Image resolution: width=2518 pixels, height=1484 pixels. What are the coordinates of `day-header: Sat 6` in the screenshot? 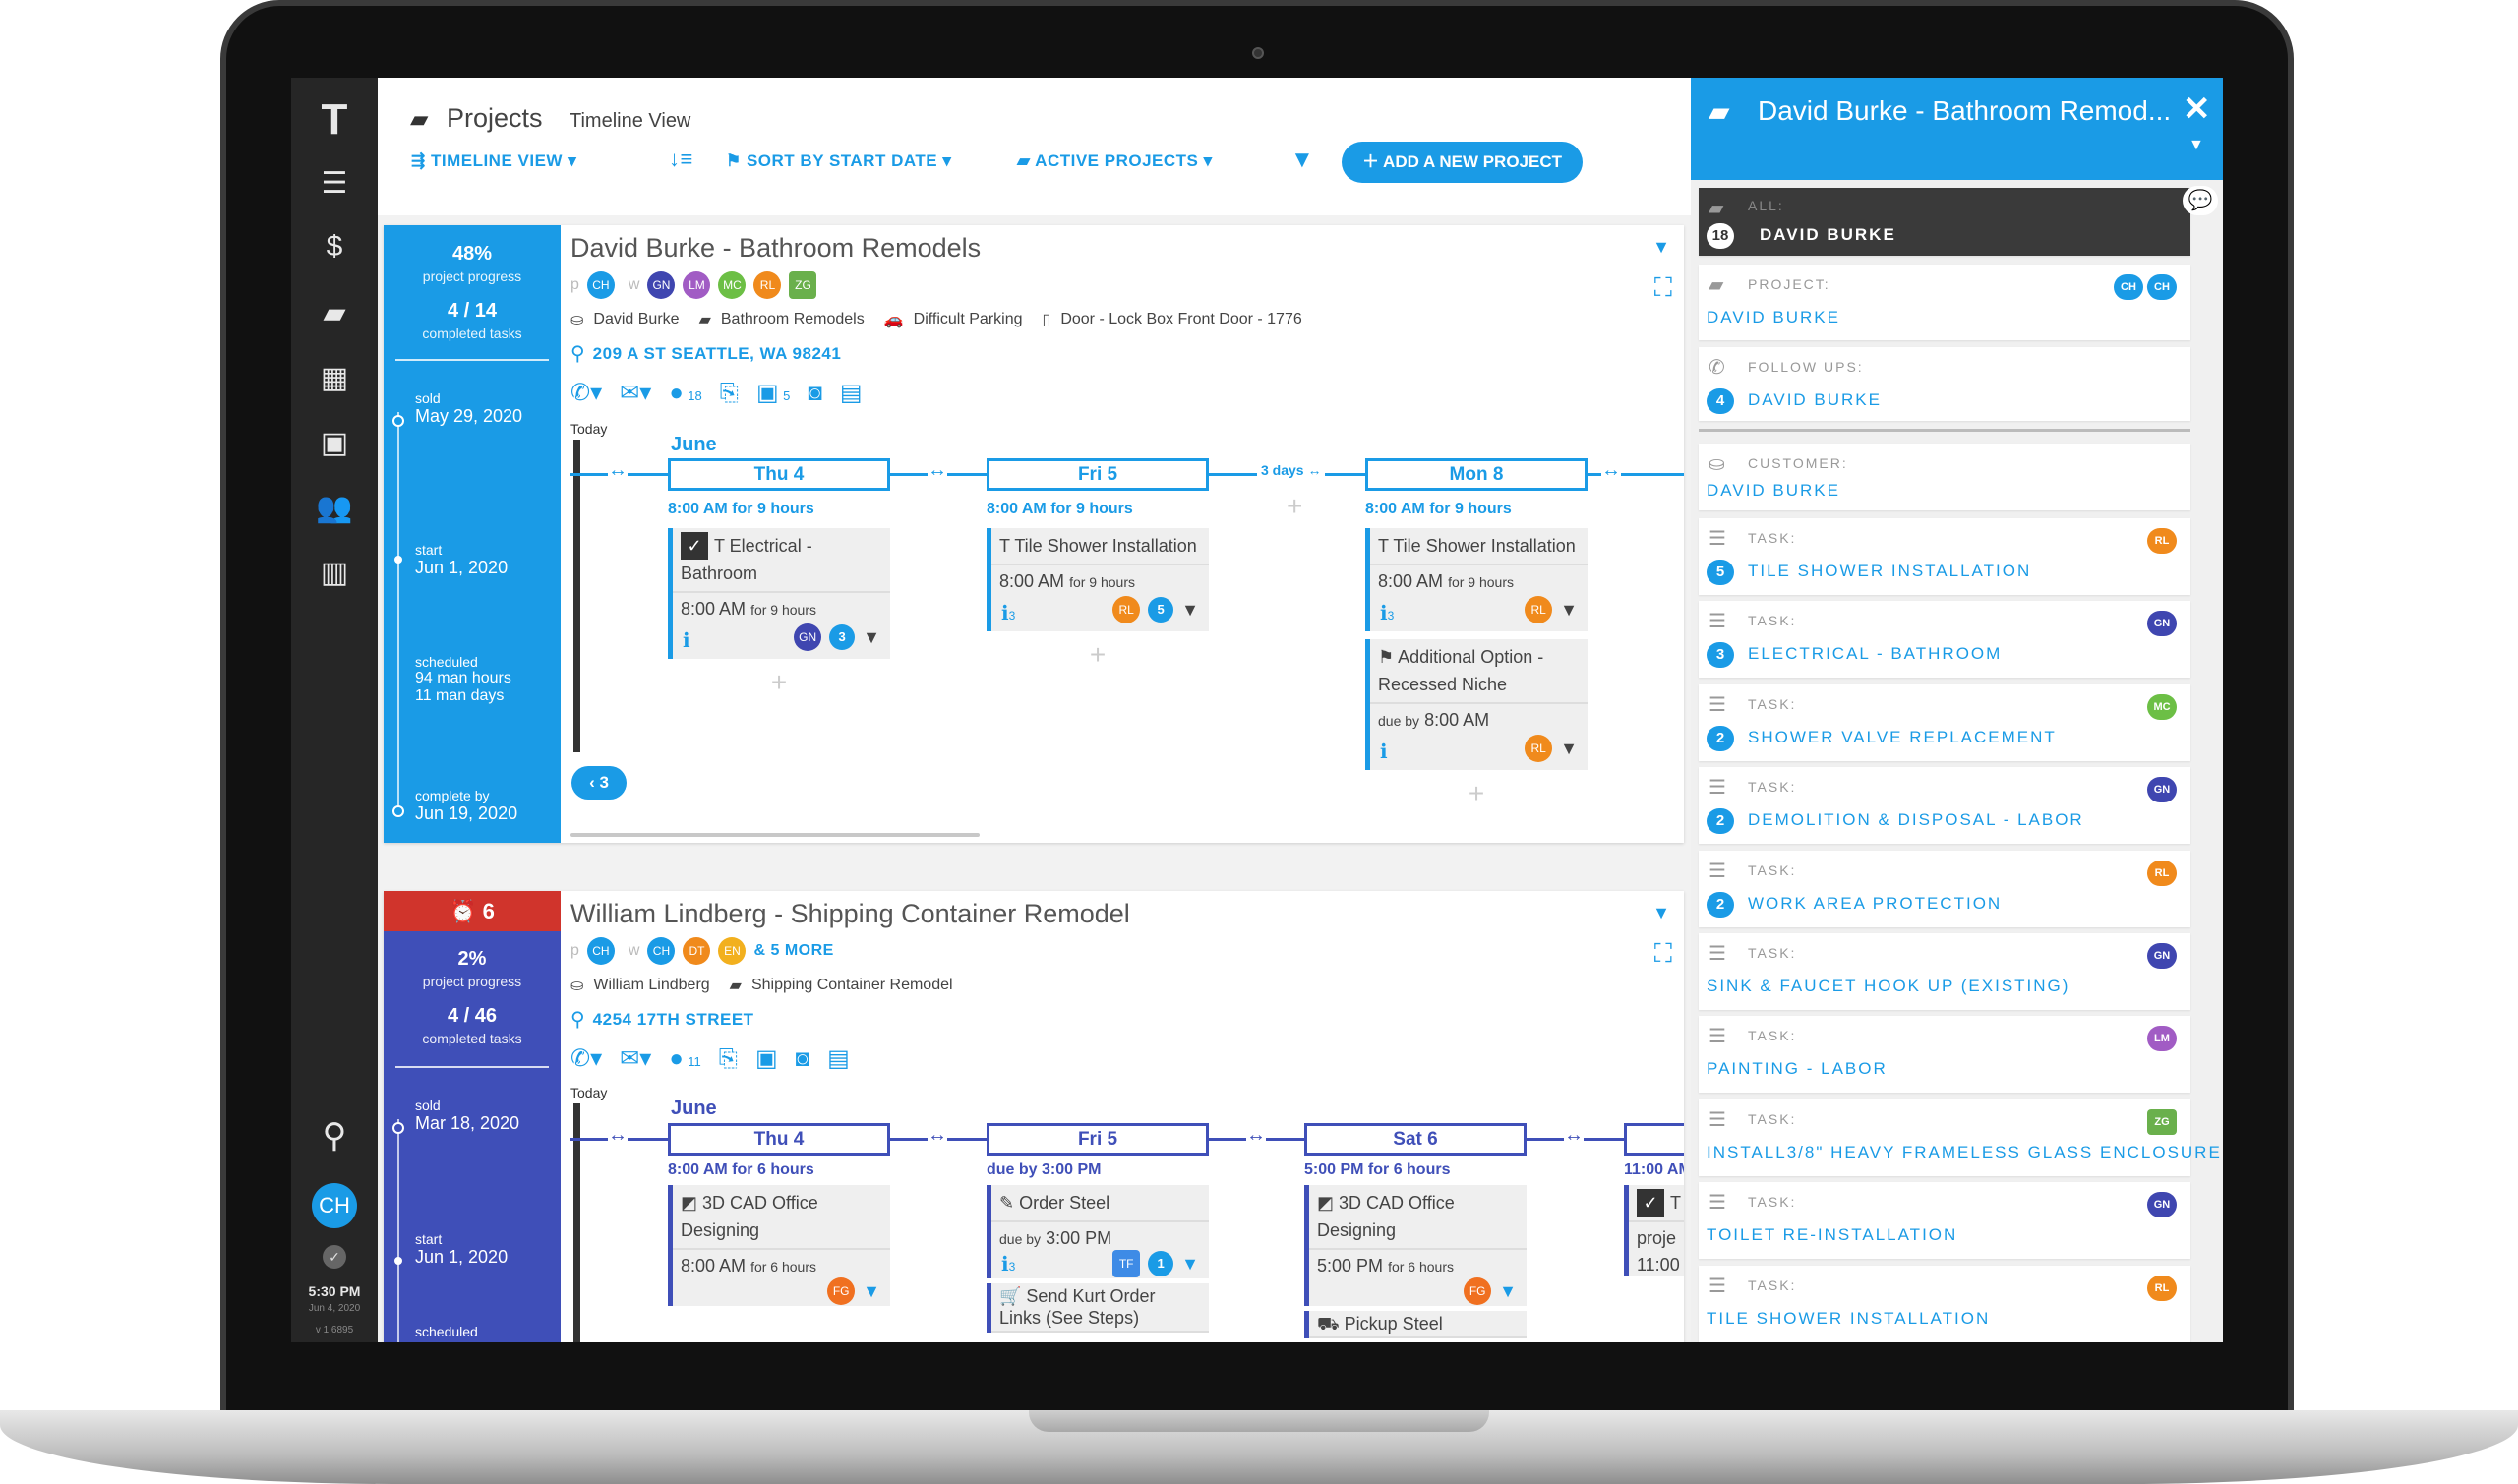 It's located at (1415, 1139).